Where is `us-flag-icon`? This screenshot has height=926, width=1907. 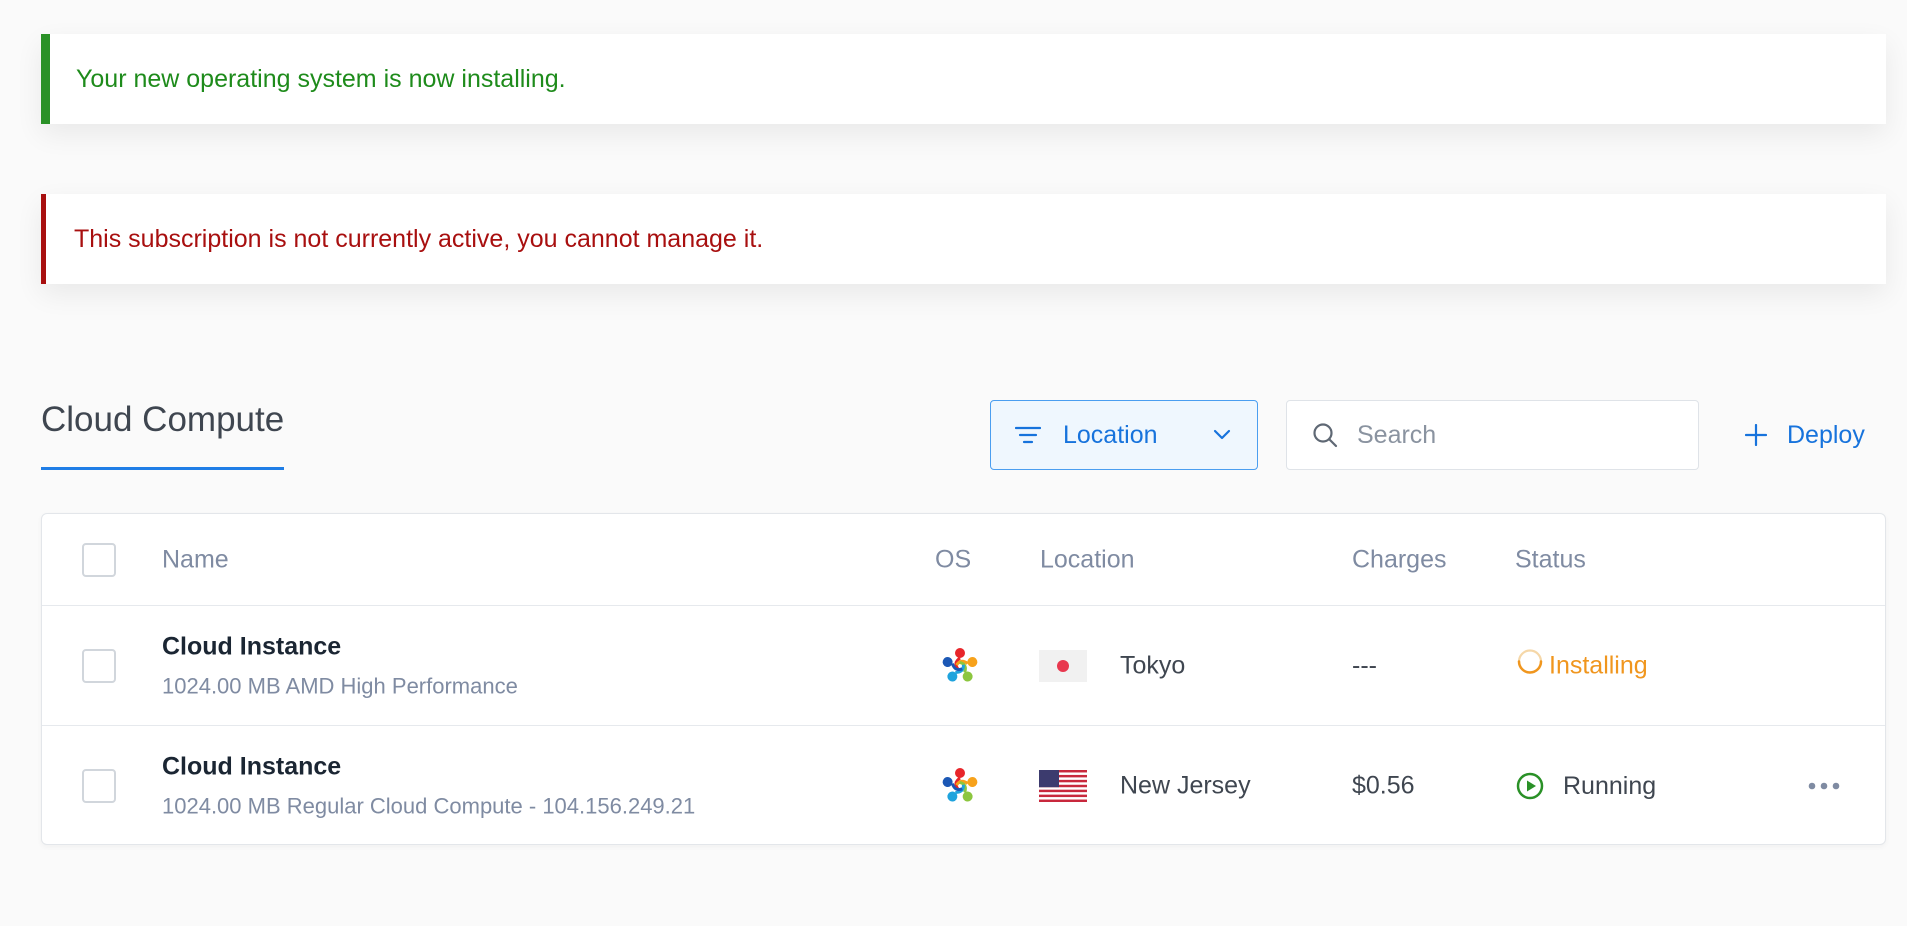 us-flag-icon is located at coordinates (1063, 786).